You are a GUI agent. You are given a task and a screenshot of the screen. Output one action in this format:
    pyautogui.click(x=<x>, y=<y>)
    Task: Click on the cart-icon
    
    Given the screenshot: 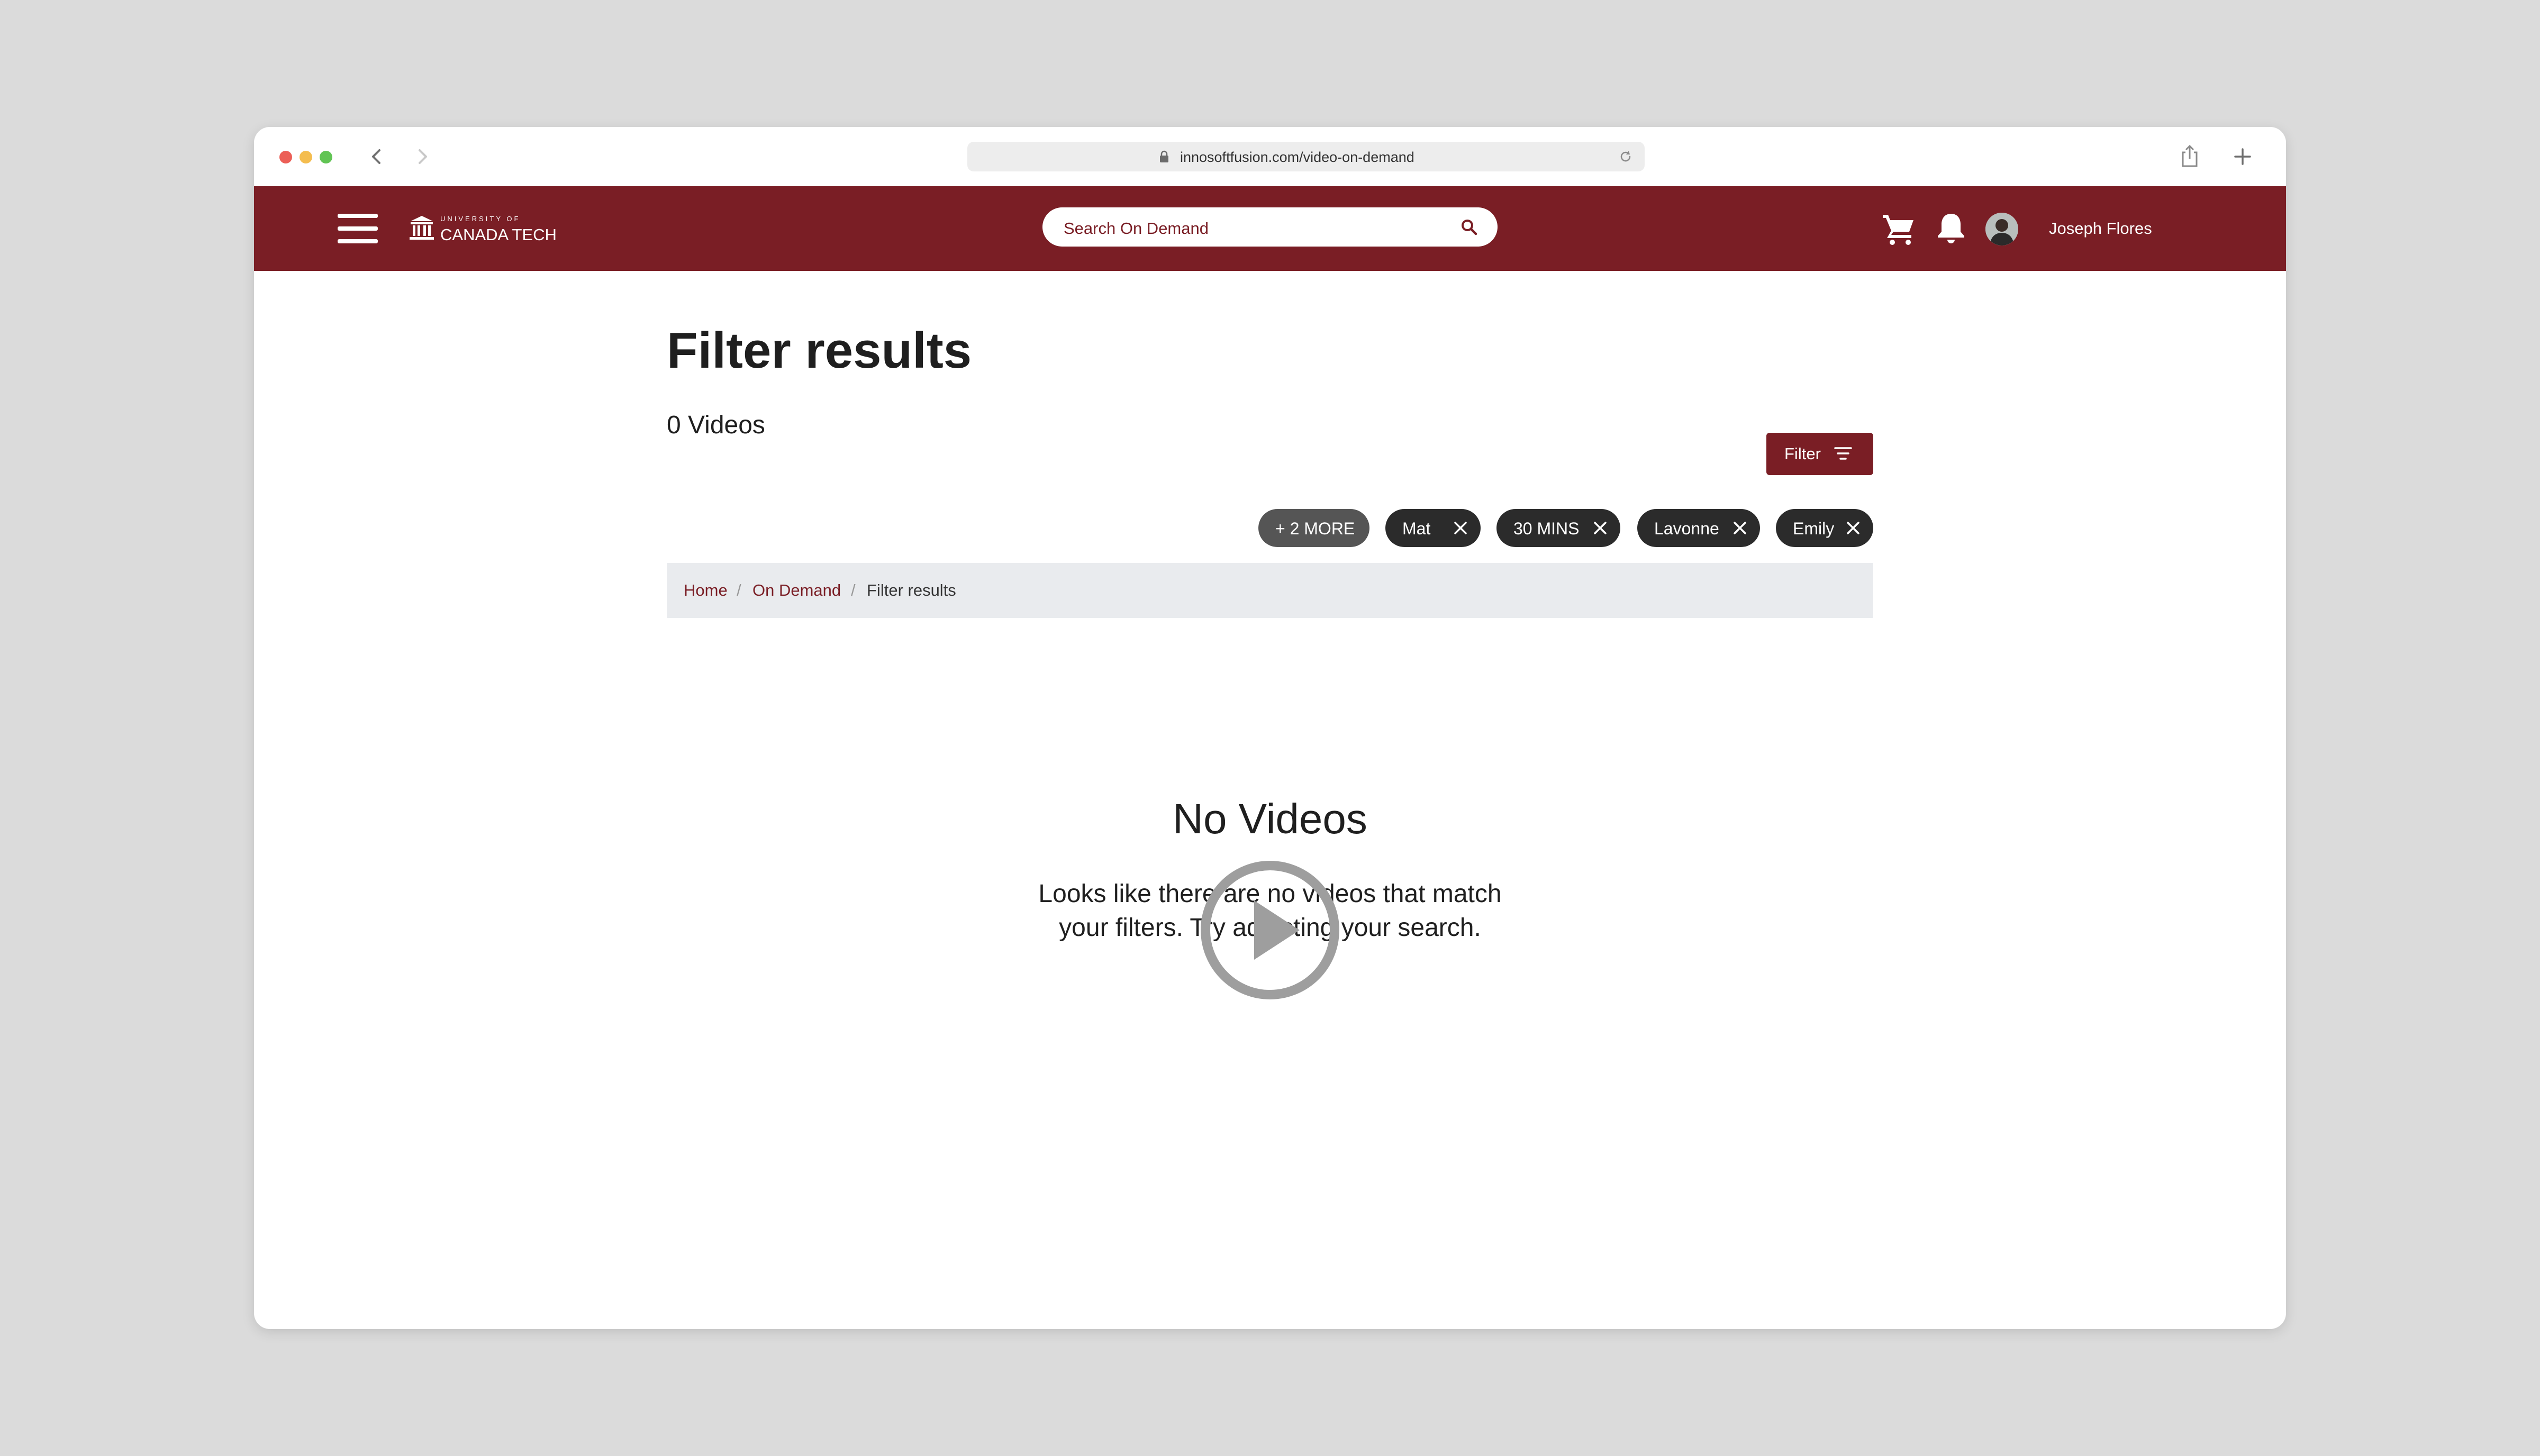 What is the action you would take?
    pyautogui.click(x=1899, y=229)
    